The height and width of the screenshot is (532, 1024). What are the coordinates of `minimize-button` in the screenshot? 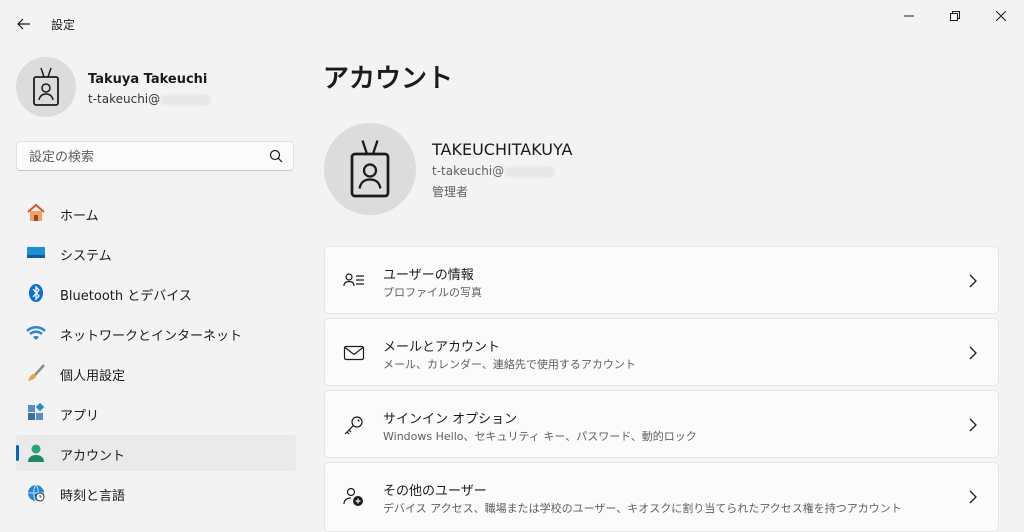 It's located at (909, 16).